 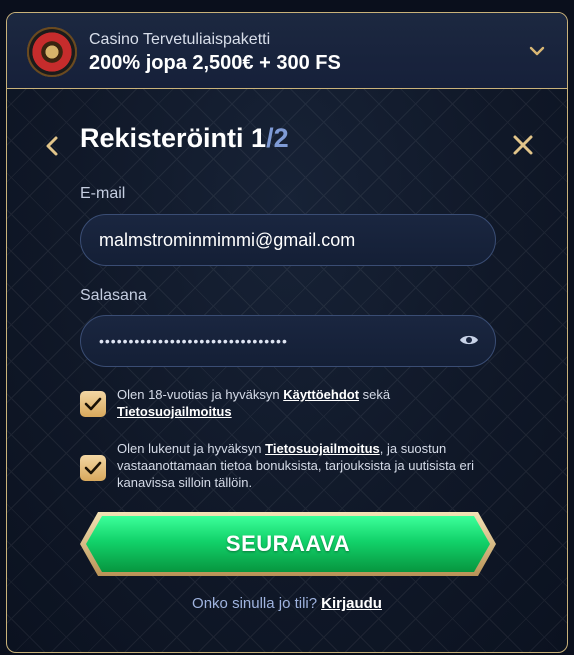 What do you see at coordinates (173, 138) in the screenshot?
I see `page-title-text: Rekisteröinti 1` at bounding box center [173, 138].